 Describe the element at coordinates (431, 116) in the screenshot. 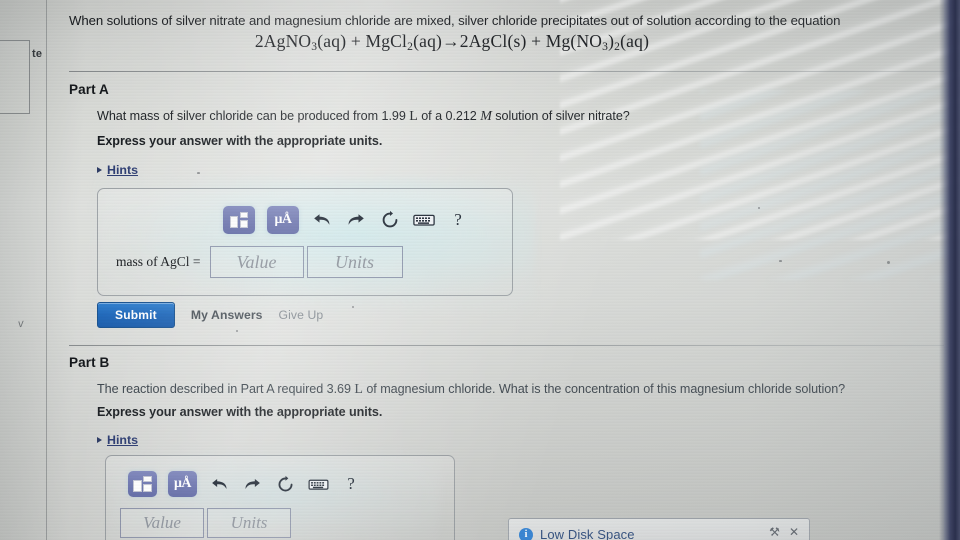

I see `part-a-question-mid: of a` at that location.